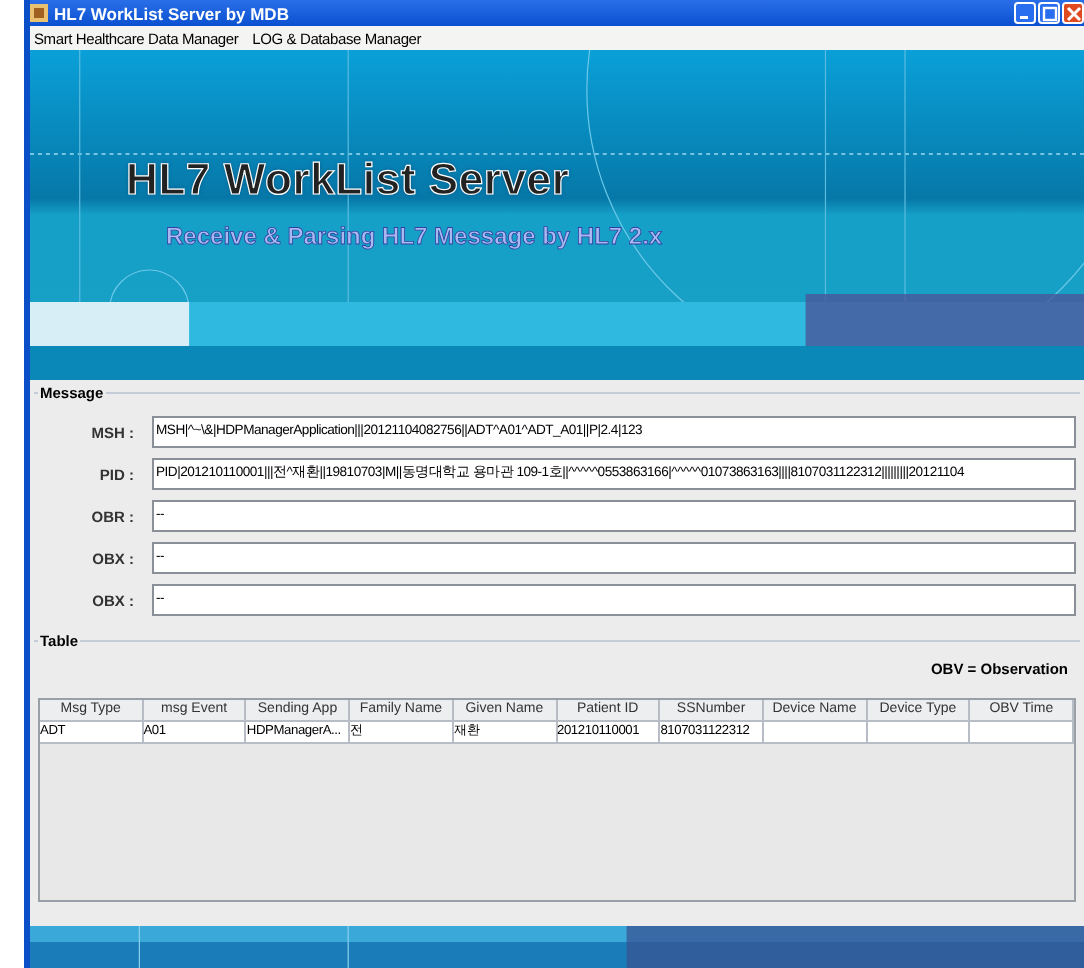 The width and height of the screenshot is (1084, 968). I want to click on close-button, so click(1073, 13).